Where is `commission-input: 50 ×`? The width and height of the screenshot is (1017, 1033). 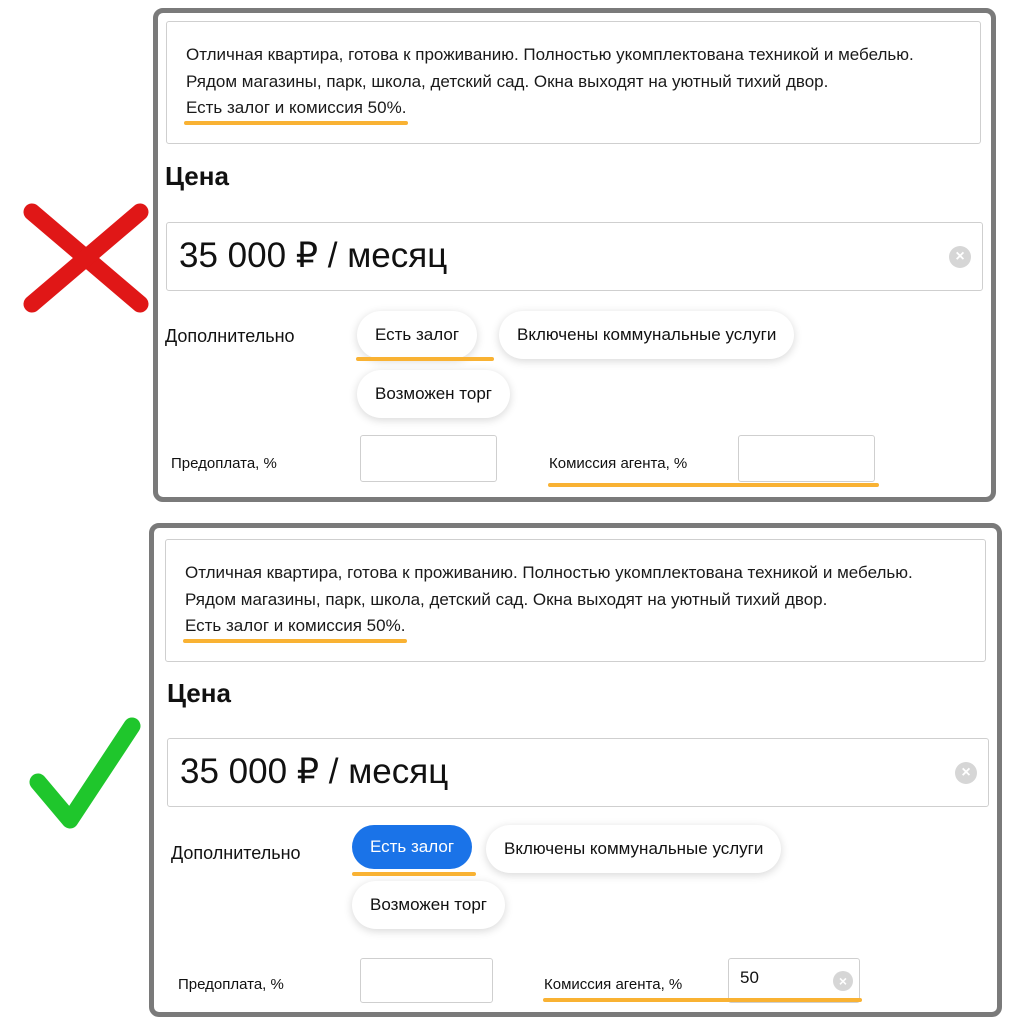
commission-input: 50 × is located at coordinates (794, 980).